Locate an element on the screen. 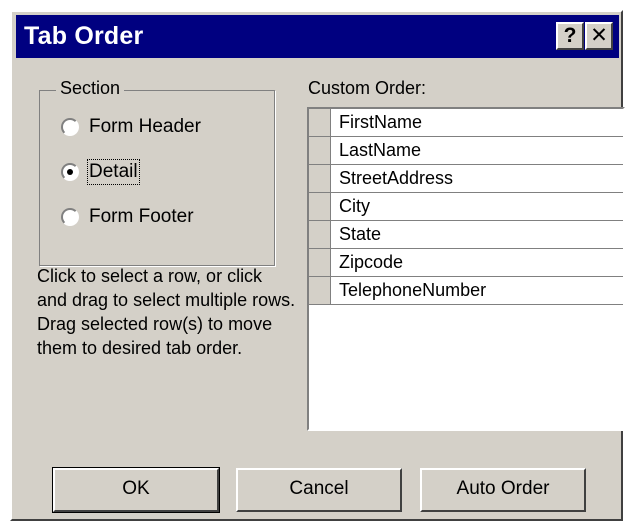 This screenshot has height=531, width=634. list-item: FirstName is located at coordinates (466, 123).